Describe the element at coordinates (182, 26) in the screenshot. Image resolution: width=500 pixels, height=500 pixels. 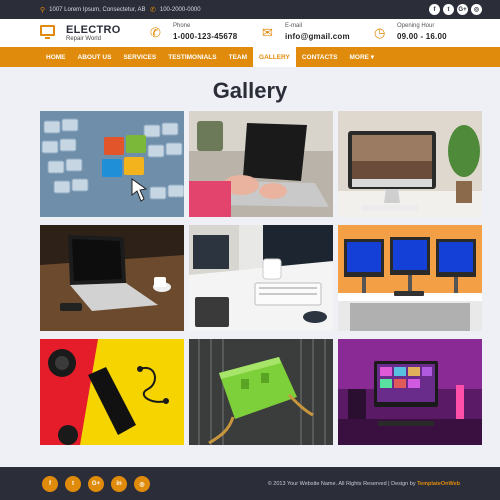
I see `phone-label: Phone` at that location.